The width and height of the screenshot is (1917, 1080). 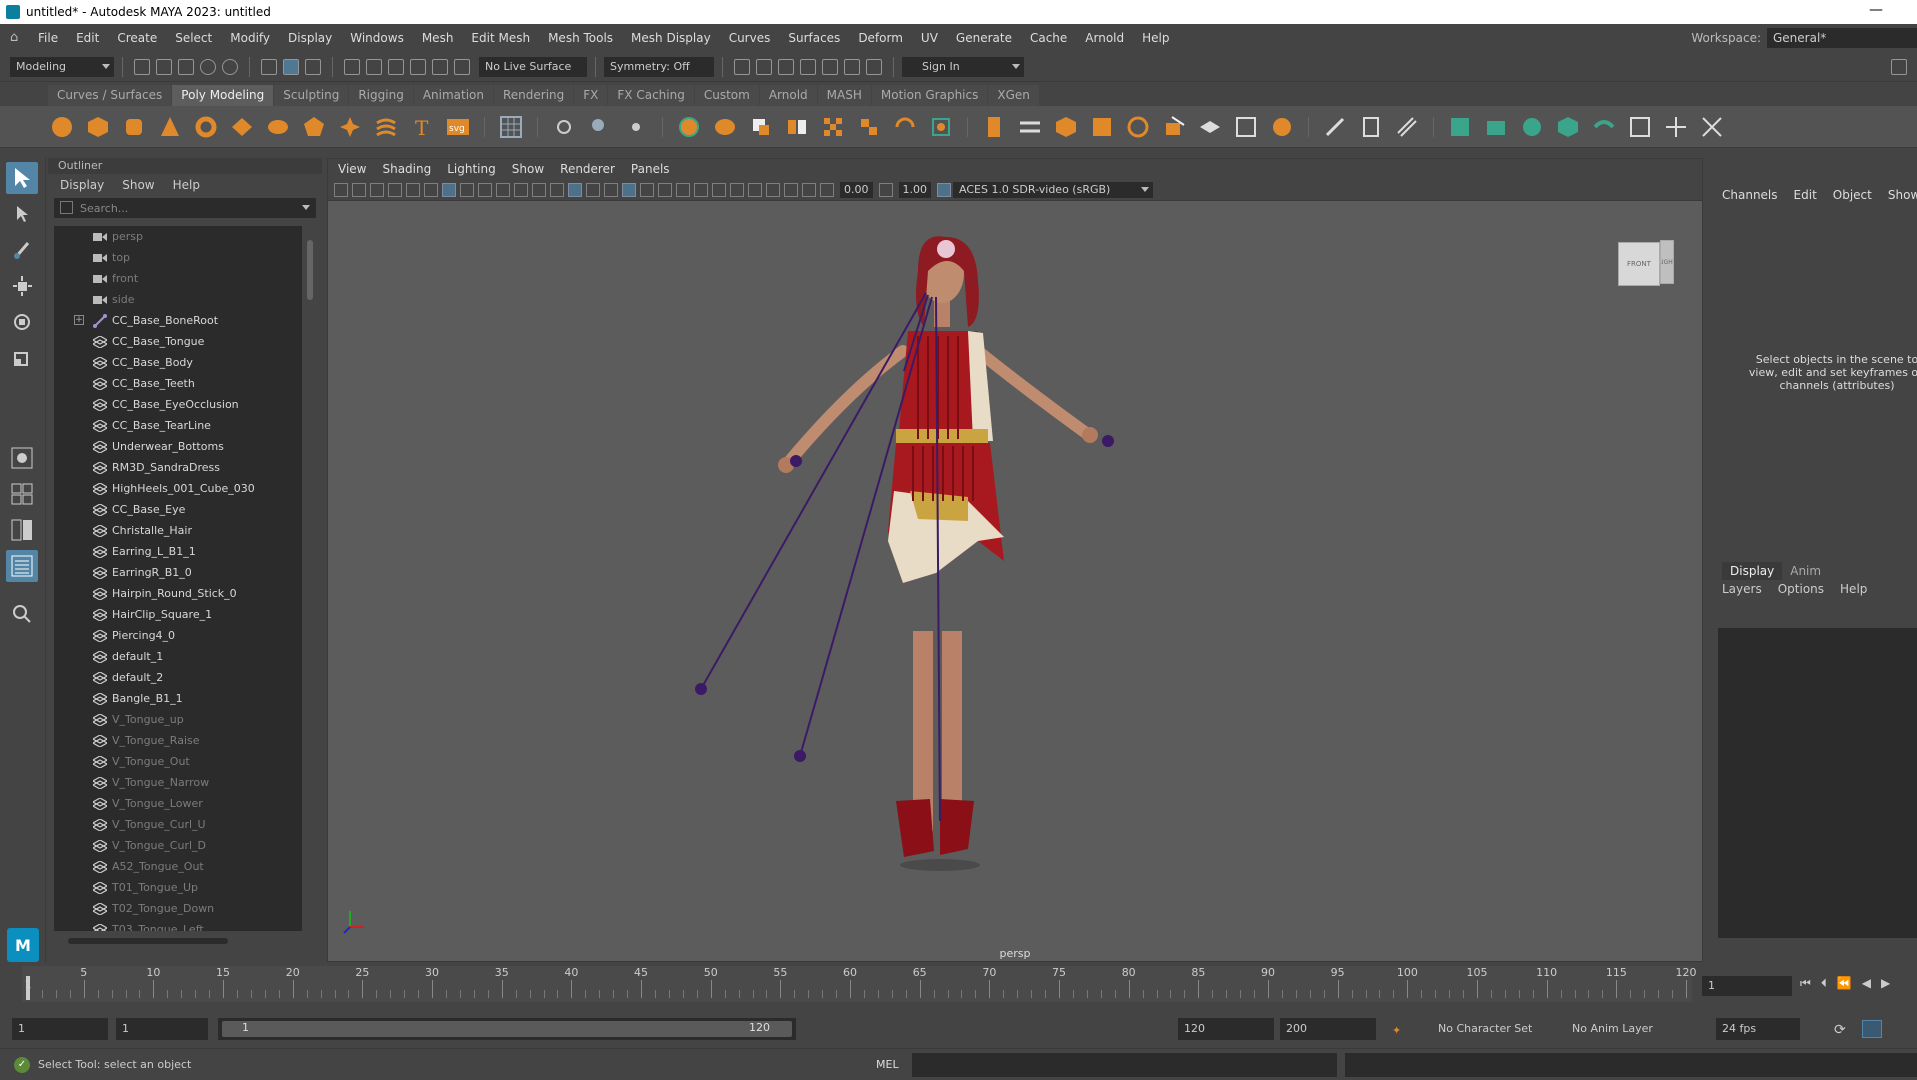 What do you see at coordinates (178, 320) in the screenshot?
I see `outliner-item: + CC_Base_BoneRoot` at bounding box center [178, 320].